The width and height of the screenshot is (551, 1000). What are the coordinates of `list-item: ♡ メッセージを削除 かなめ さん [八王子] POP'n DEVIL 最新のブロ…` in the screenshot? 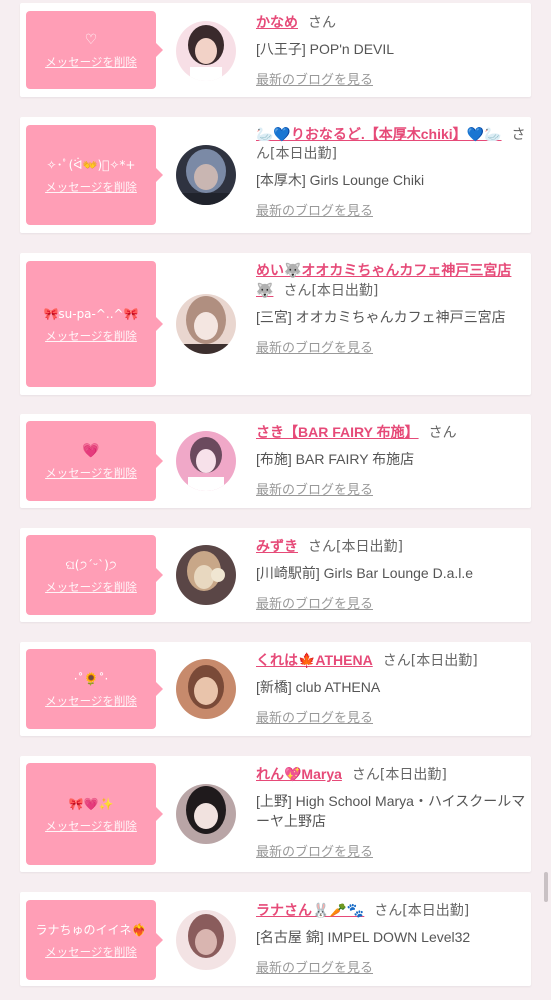 It's located at (275, 50).